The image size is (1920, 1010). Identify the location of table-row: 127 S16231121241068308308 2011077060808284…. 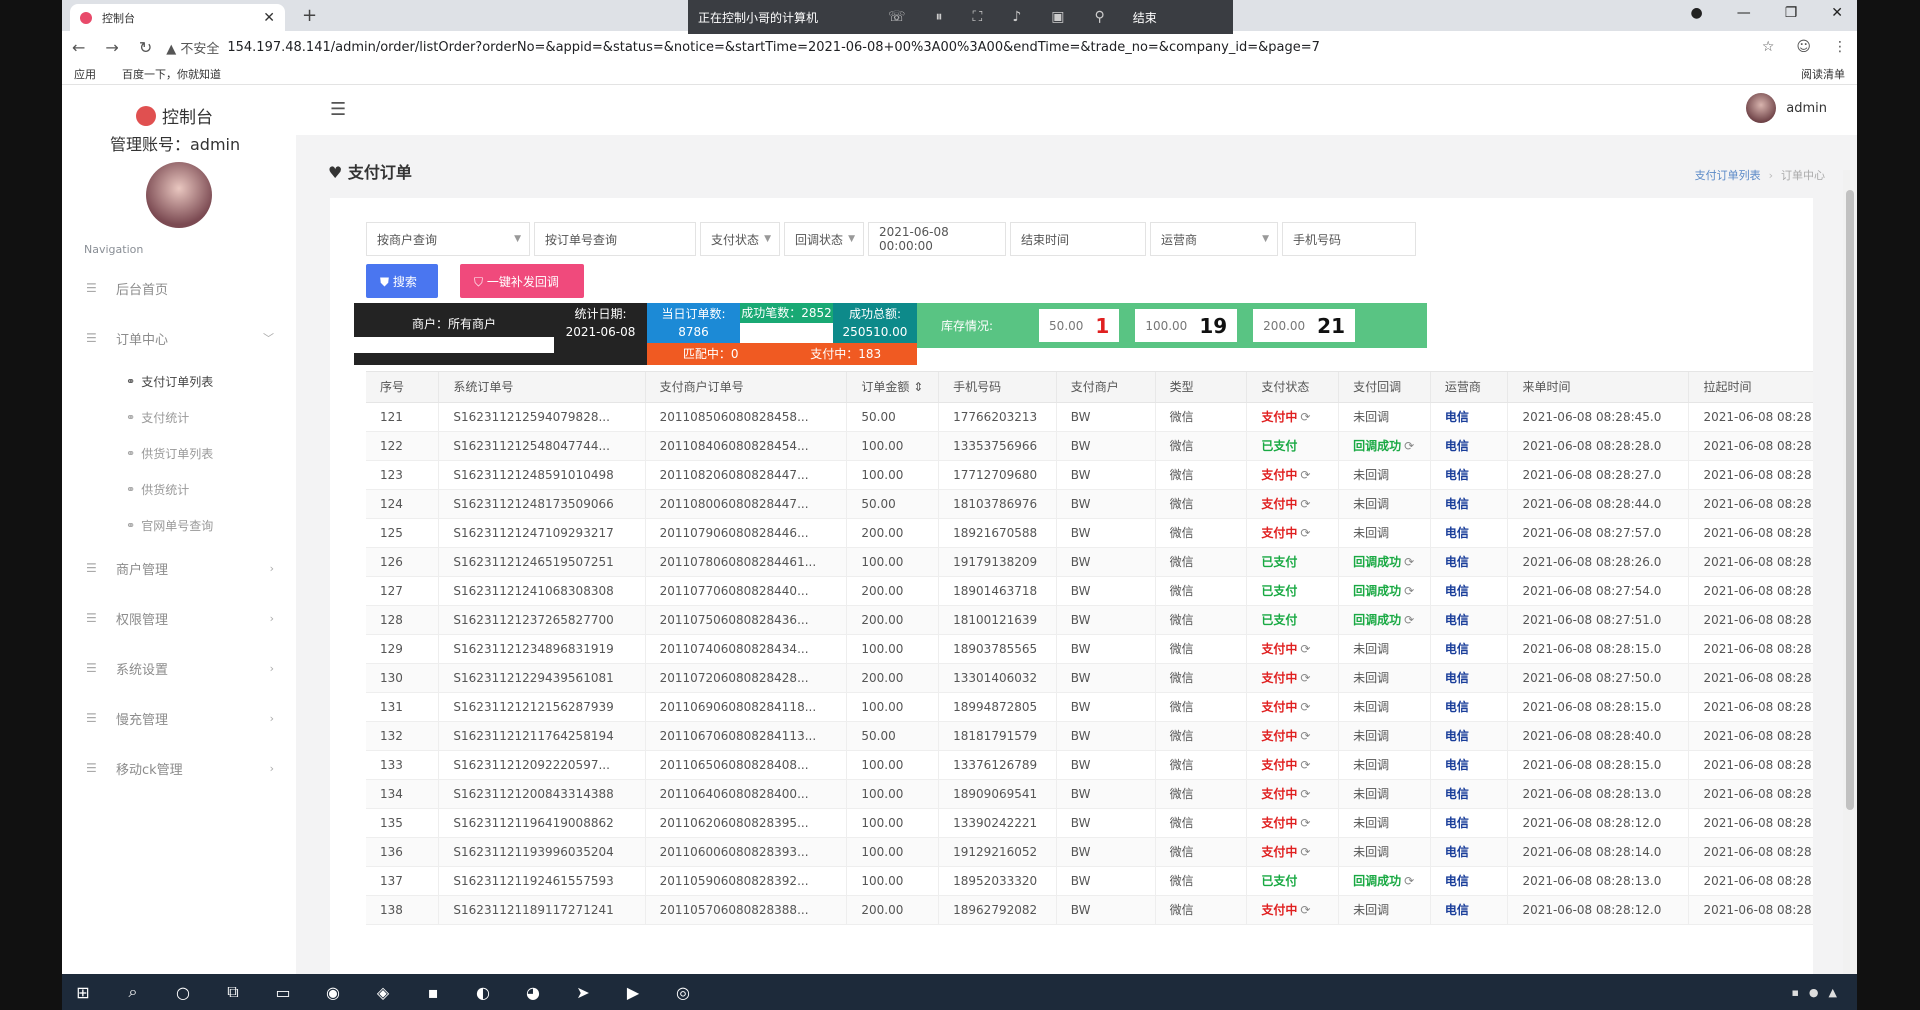
(1089, 591).